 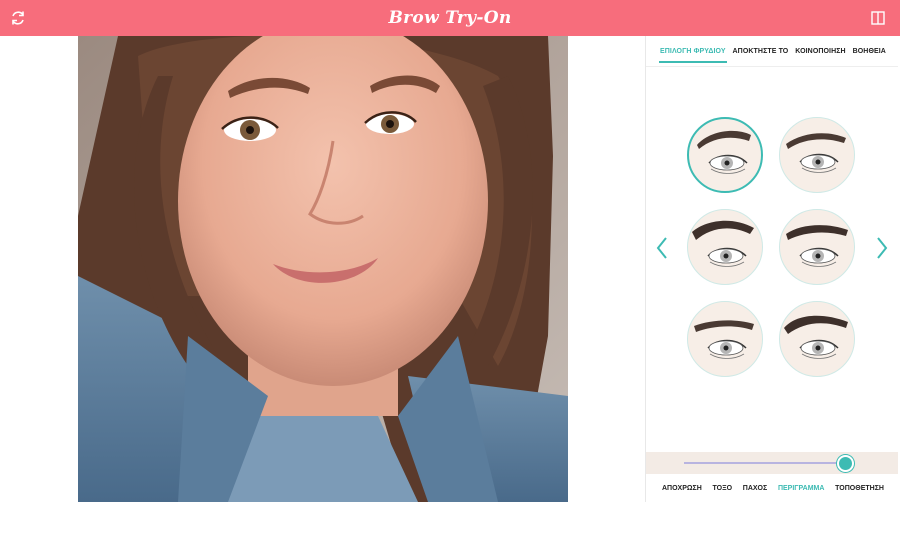 I want to click on tab-shade: ΑΠΟΧΡΩΣΗ, so click(x=682, y=488).